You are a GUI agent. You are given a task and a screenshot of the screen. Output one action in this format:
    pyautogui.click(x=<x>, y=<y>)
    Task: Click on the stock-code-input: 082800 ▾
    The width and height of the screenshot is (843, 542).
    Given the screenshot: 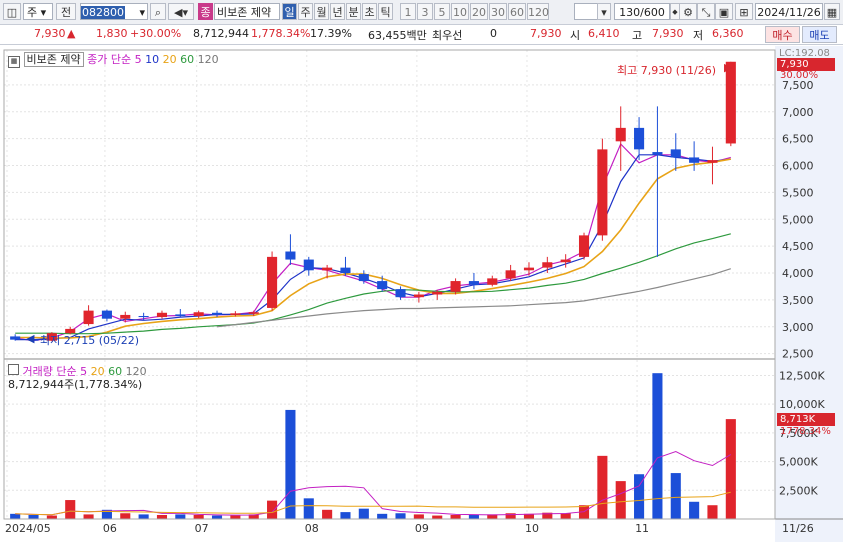 What is the action you would take?
    pyautogui.click(x=114, y=11)
    